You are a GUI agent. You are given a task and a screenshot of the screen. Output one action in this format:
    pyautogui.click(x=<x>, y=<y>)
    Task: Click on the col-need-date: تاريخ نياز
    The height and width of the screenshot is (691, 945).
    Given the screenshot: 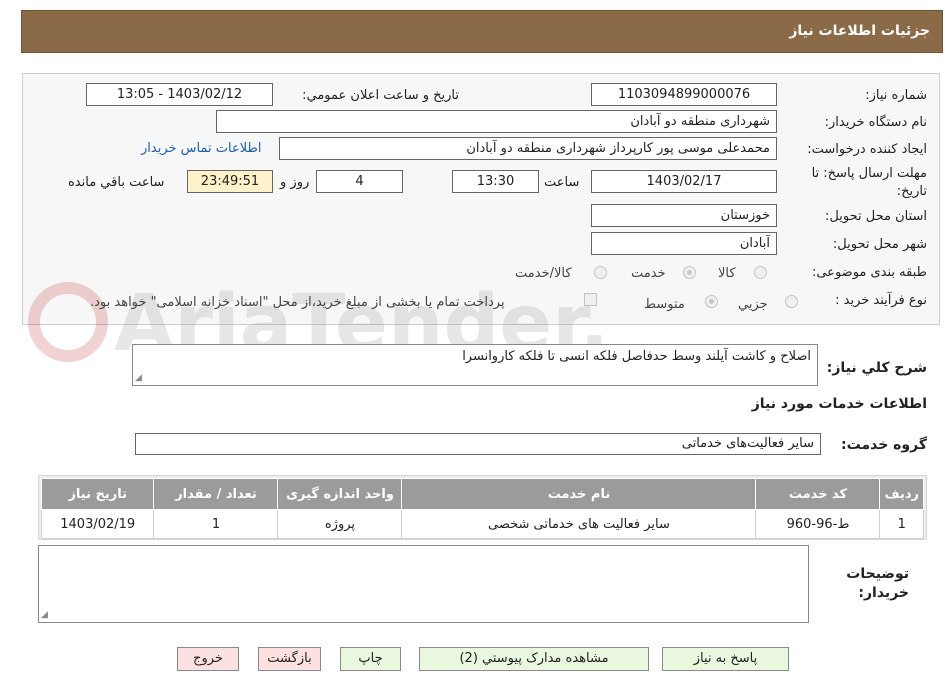 What is the action you would take?
    pyautogui.click(x=97, y=494)
    